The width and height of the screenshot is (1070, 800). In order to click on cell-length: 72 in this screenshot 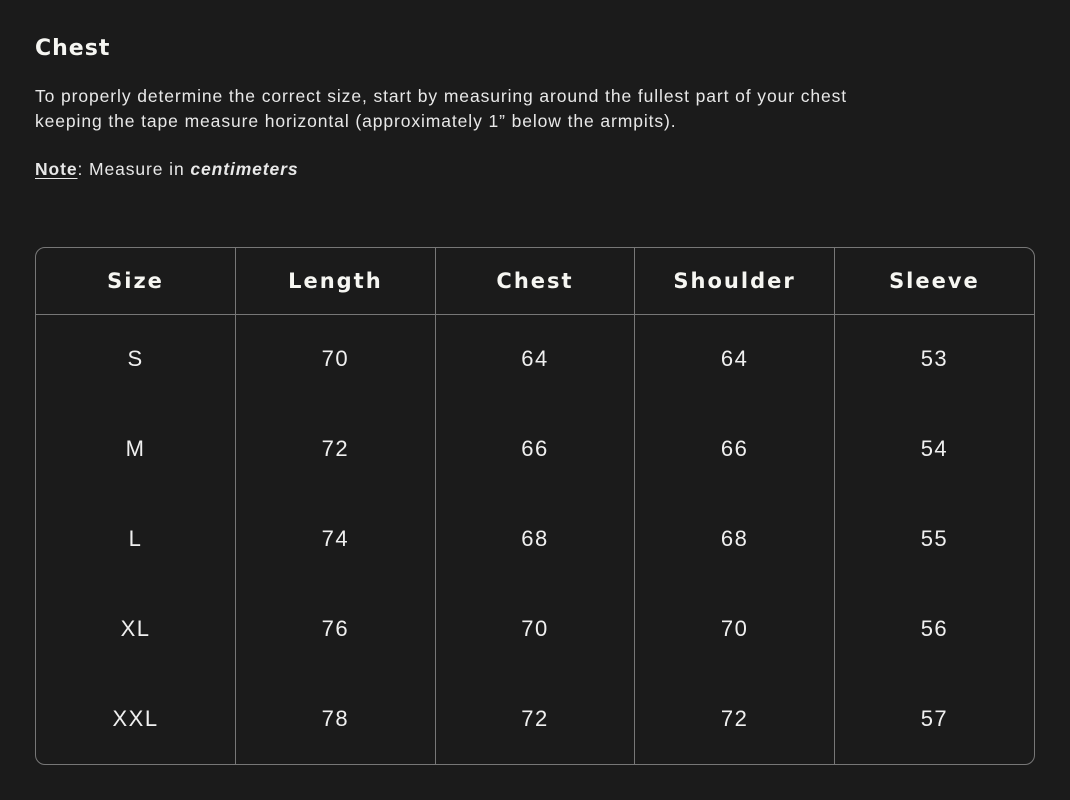, I will do `click(335, 449)`.